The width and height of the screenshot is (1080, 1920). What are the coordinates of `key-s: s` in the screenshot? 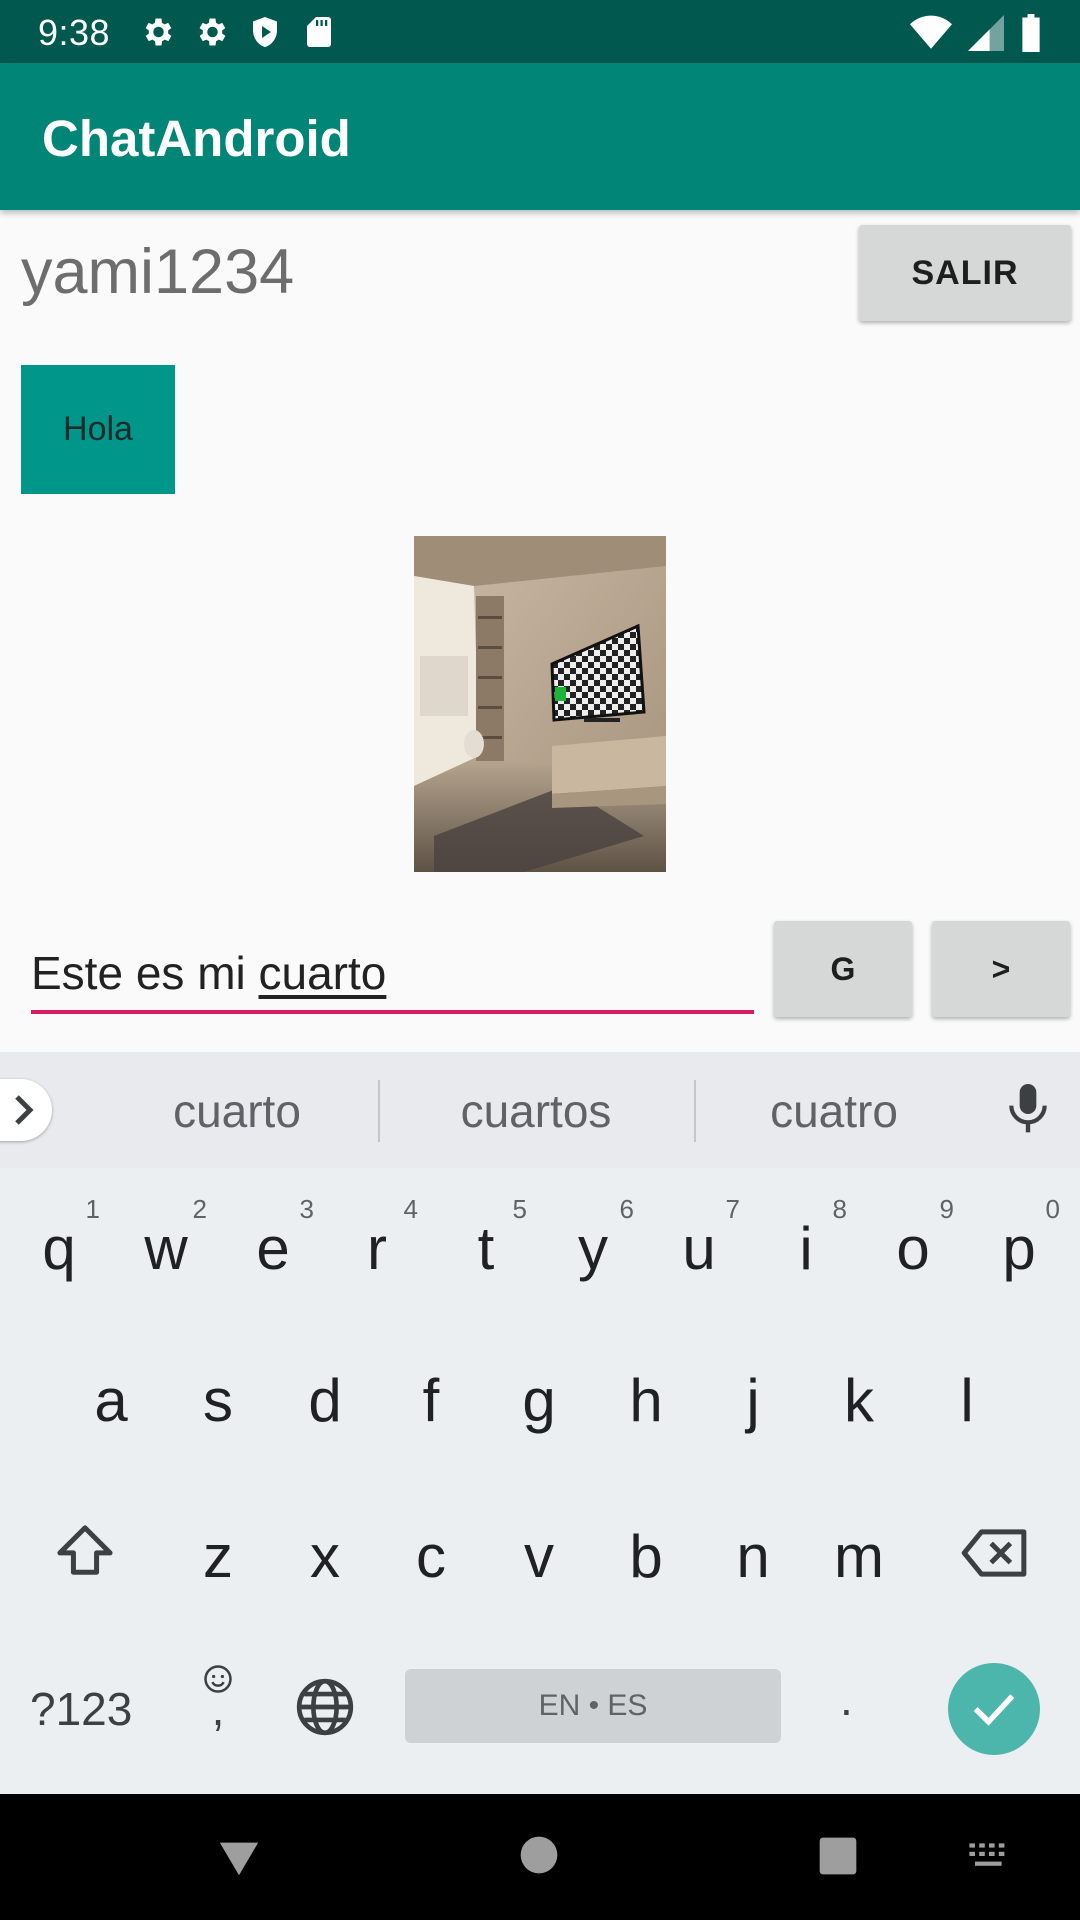 It's located at (218, 1398).